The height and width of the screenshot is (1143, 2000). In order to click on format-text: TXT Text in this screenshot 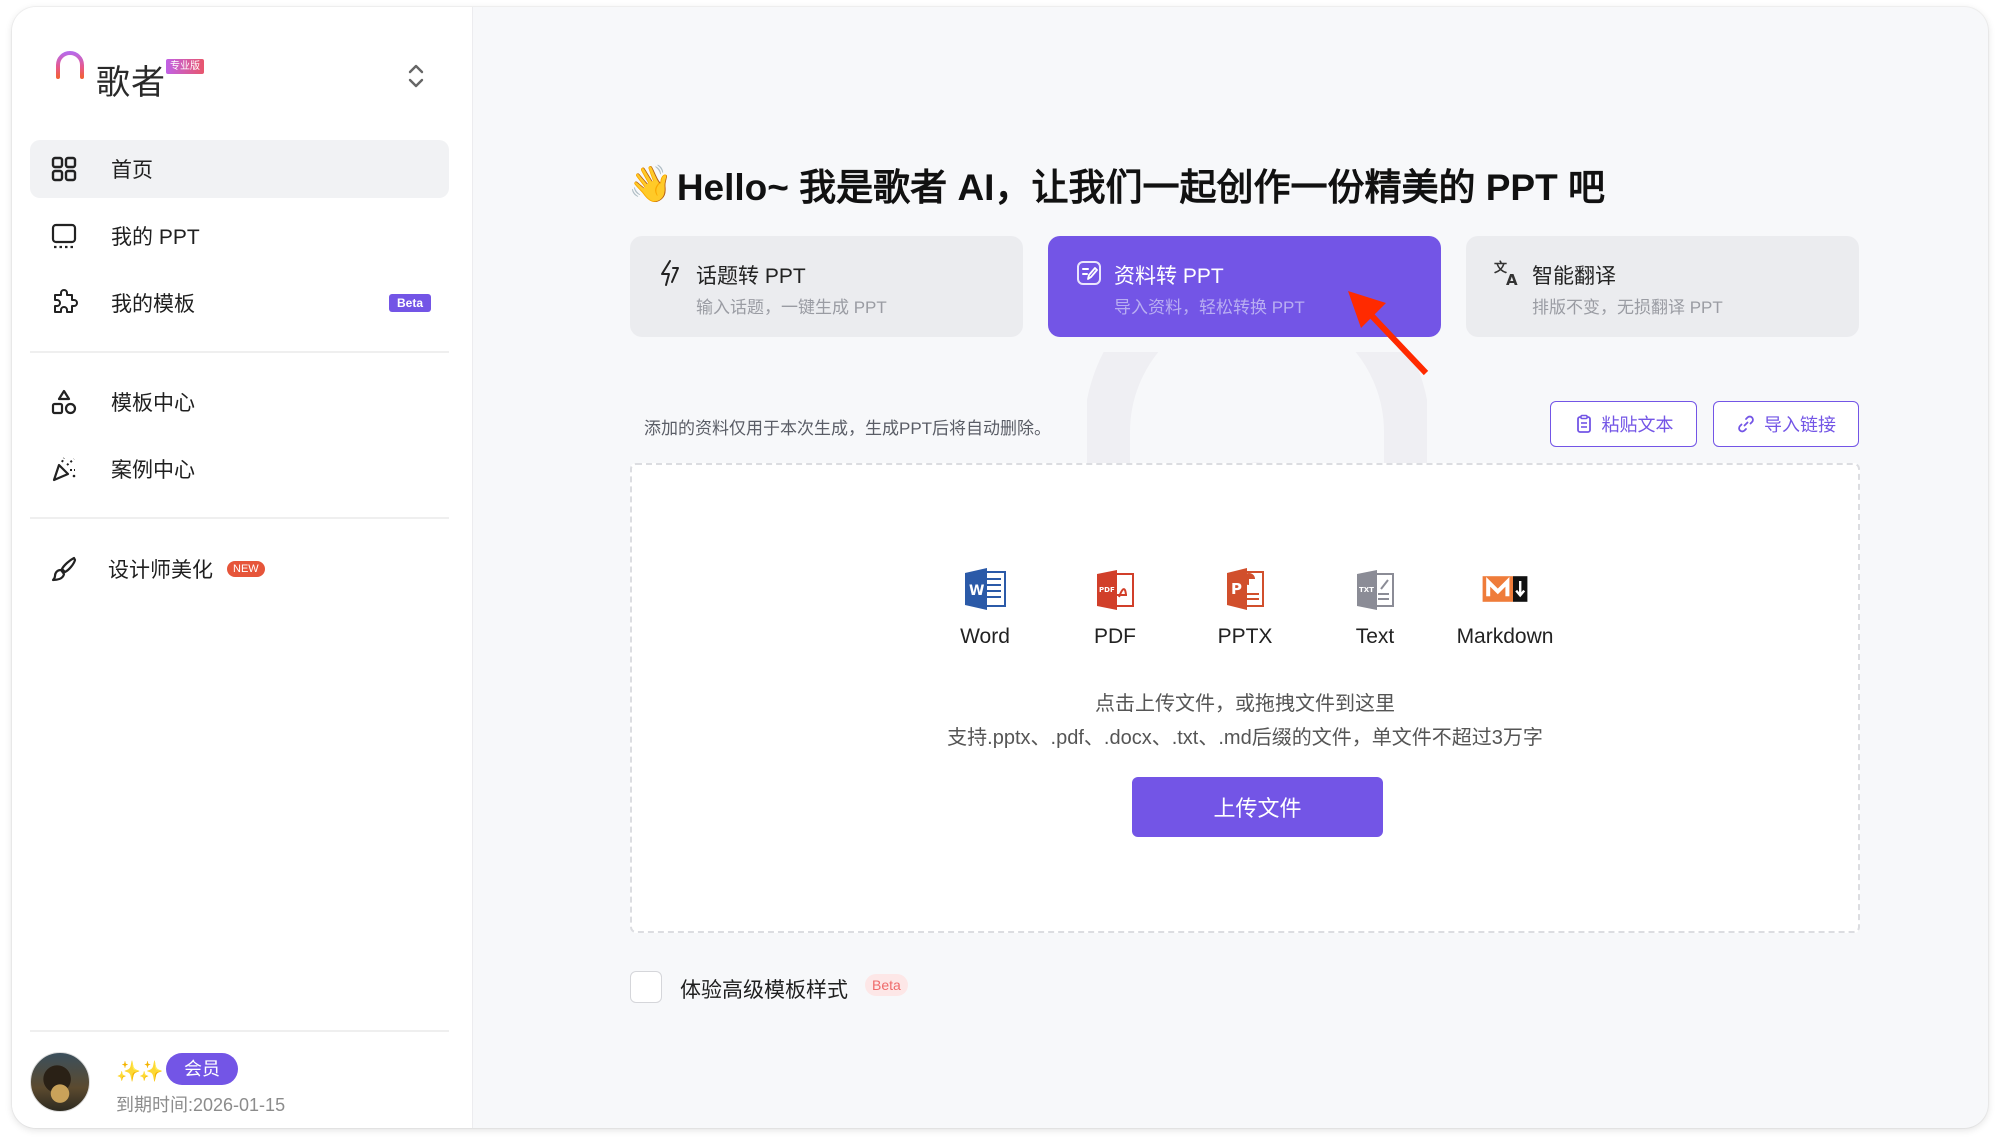, I will do `click(1375, 607)`.